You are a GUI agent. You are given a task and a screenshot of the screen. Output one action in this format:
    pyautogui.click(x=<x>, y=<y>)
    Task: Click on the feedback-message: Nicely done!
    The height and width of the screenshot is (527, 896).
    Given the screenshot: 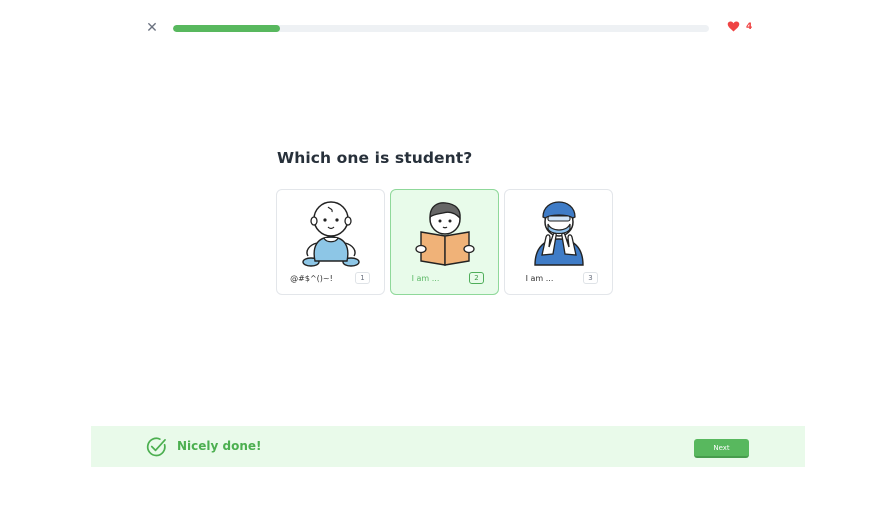 What is the action you would take?
    pyautogui.click(x=219, y=446)
    